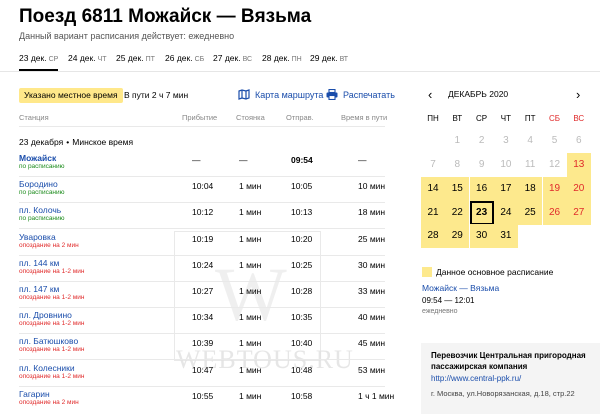  Describe the element at coordinates (130, 58) in the screenshot. I see `date-tab-date: 25 дек.` at that location.